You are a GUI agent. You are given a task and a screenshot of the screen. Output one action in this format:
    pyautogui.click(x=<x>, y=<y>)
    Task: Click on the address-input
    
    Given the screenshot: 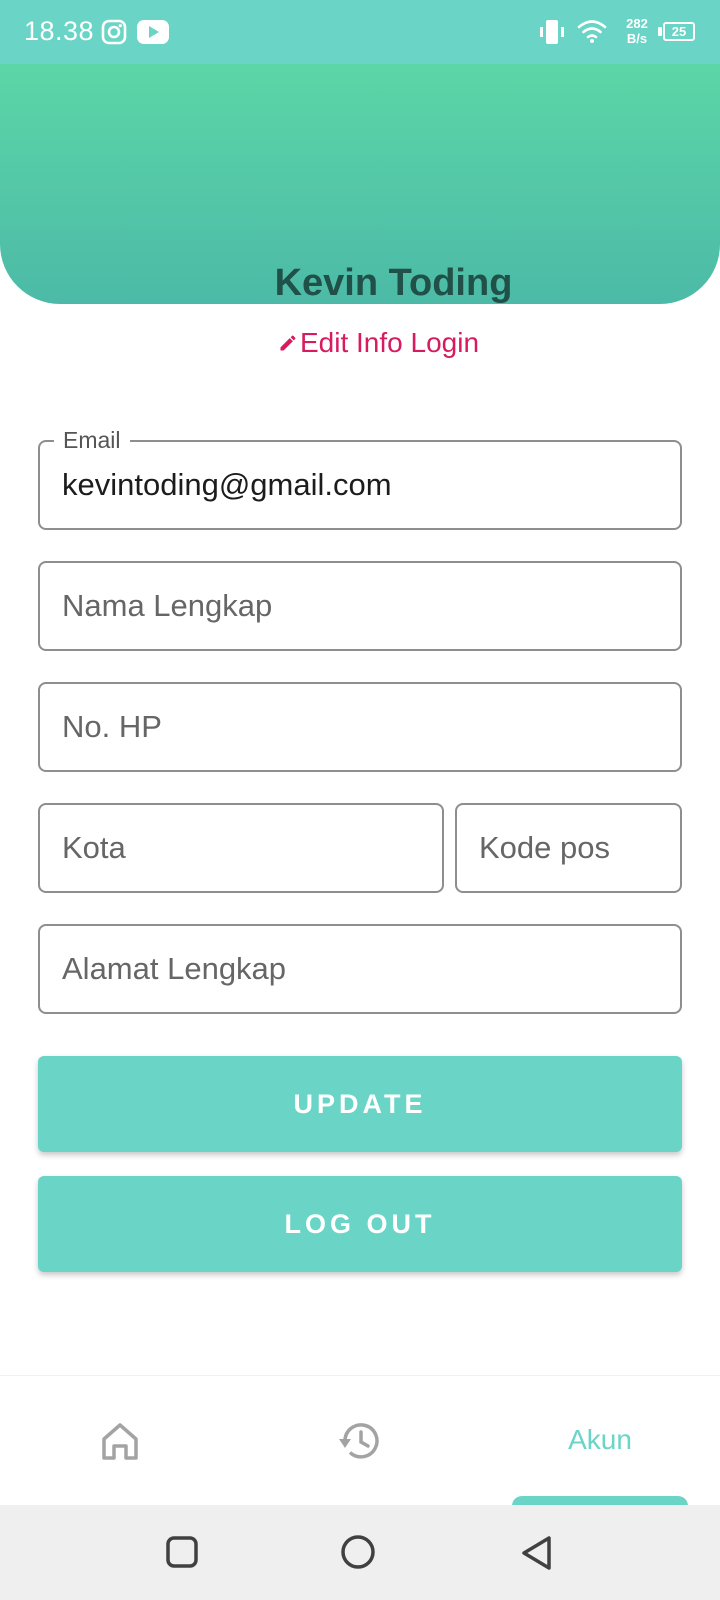 What is the action you would take?
    pyautogui.click(x=360, y=969)
    